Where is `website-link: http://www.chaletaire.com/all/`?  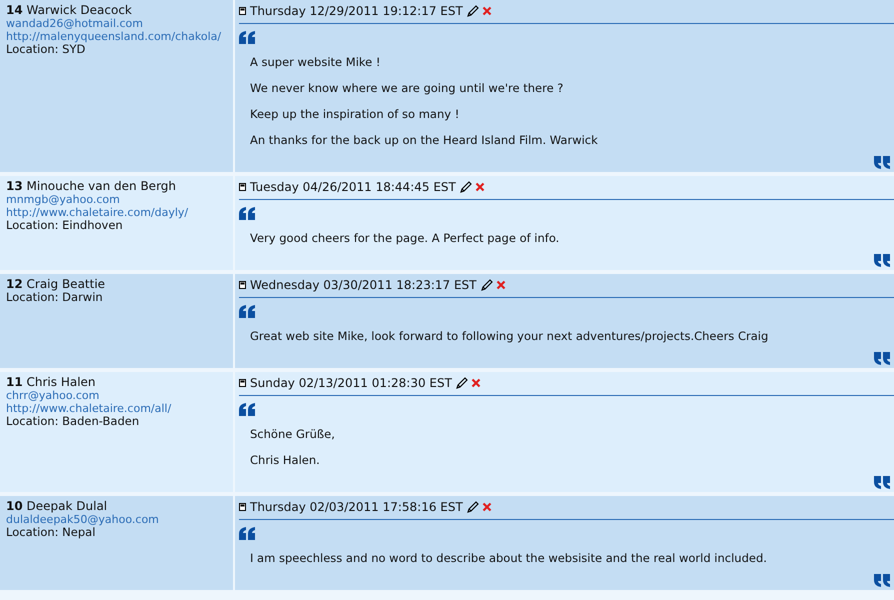 website-link: http://www.chaletaire.com/all/ is located at coordinates (116, 408).